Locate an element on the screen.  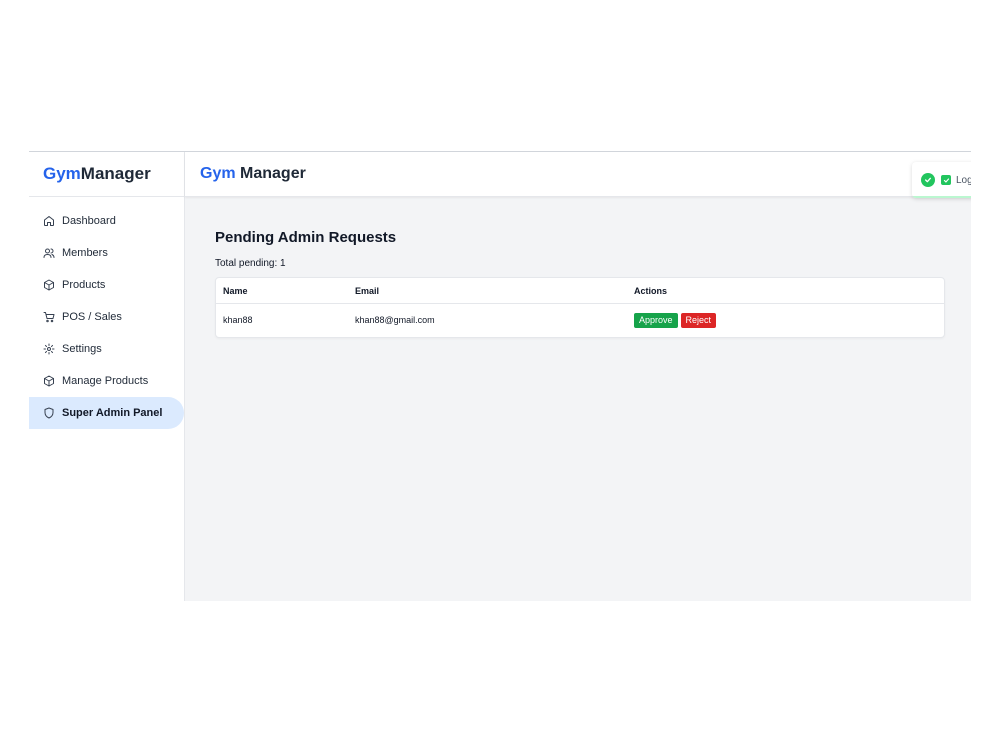
toast-message: Login successful is located at coordinates (963, 180).